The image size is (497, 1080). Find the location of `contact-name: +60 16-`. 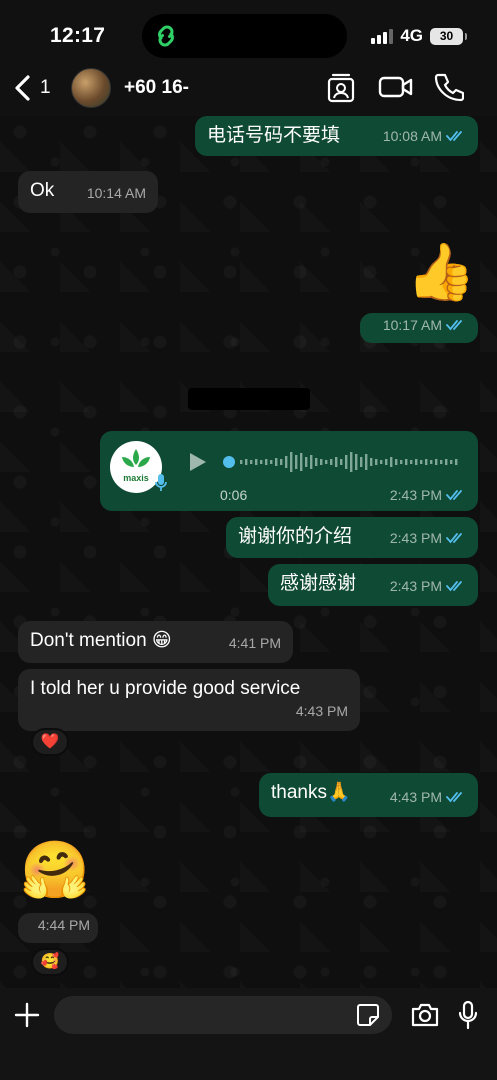

contact-name: +60 16- is located at coordinates (156, 88).